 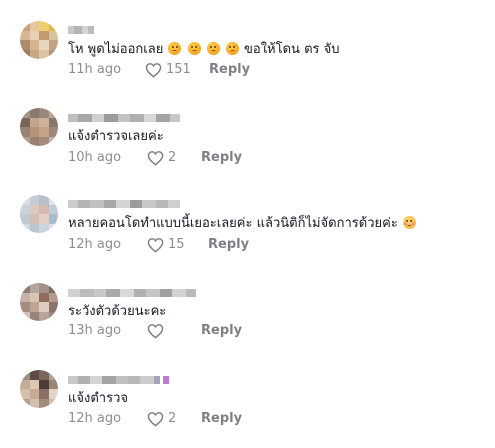 What do you see at coordinates (409, 222) in the screenshot?
I see `smiling-face-icon` at bounding box center [409, 222].